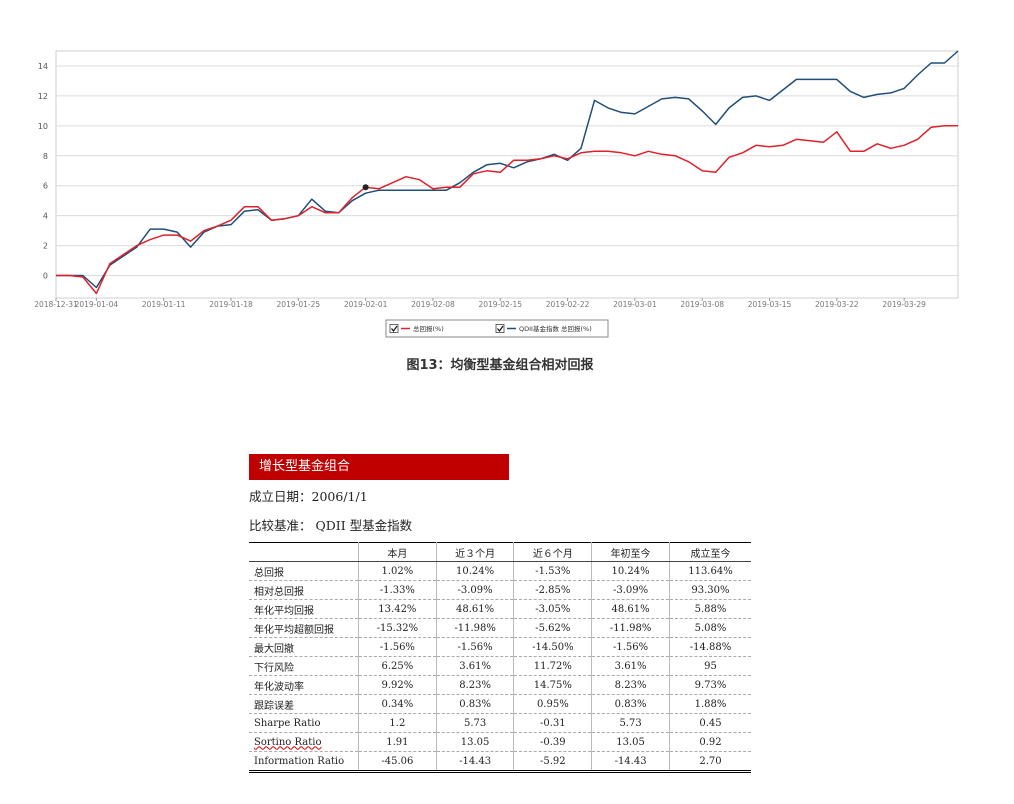  I want to click on table-cell: 1.2, so click(397, 723).